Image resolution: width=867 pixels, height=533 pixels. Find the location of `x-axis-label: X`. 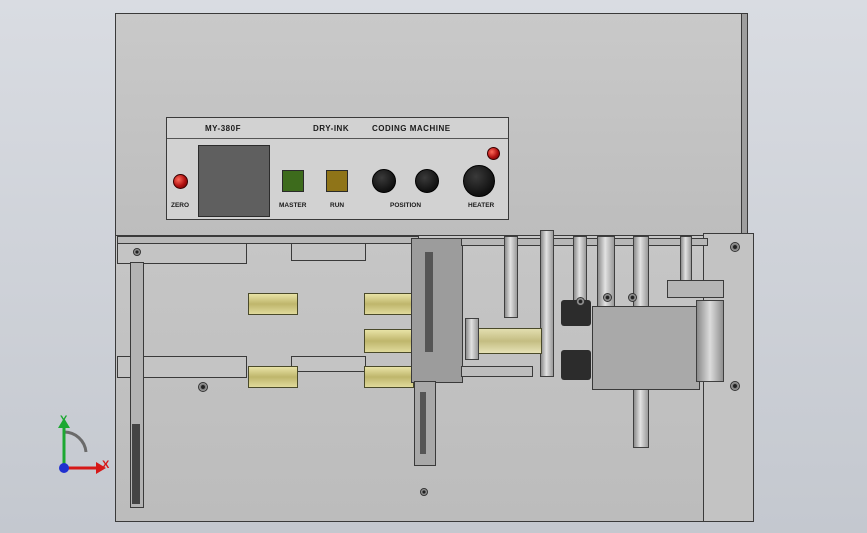

x-axis-label: X is located at coordinates (106, 465).